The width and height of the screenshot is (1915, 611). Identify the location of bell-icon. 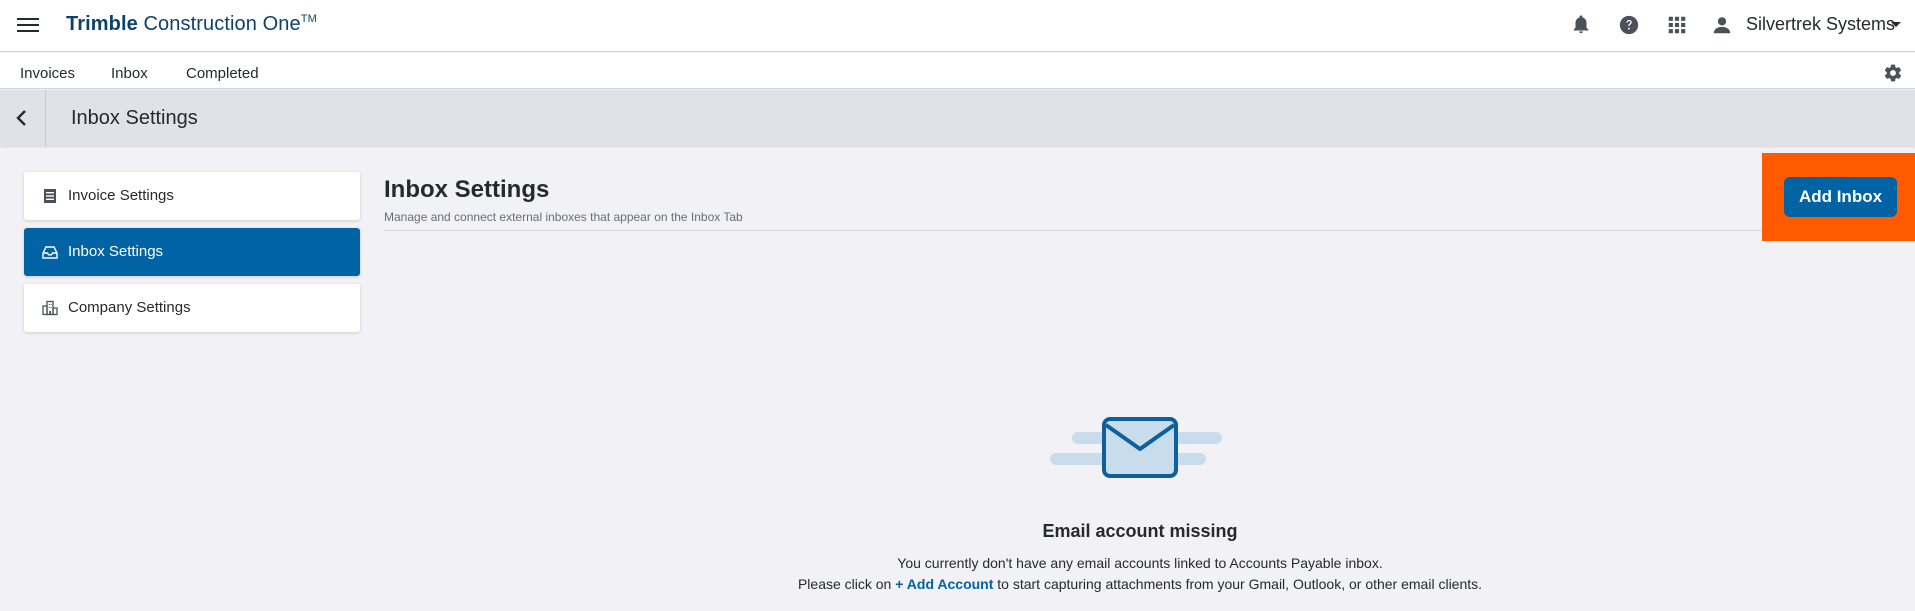
(1581, 25).